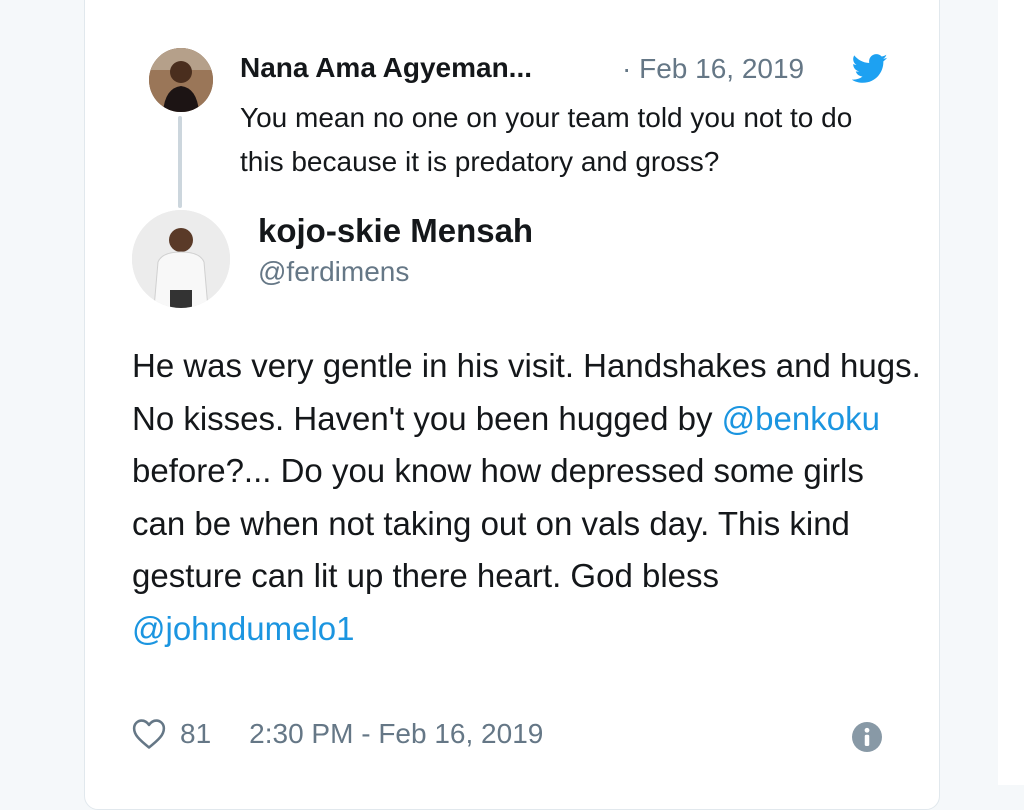 This screenshot has width=1024, height=810. I want to click on heart-icon, so click(149, 734).